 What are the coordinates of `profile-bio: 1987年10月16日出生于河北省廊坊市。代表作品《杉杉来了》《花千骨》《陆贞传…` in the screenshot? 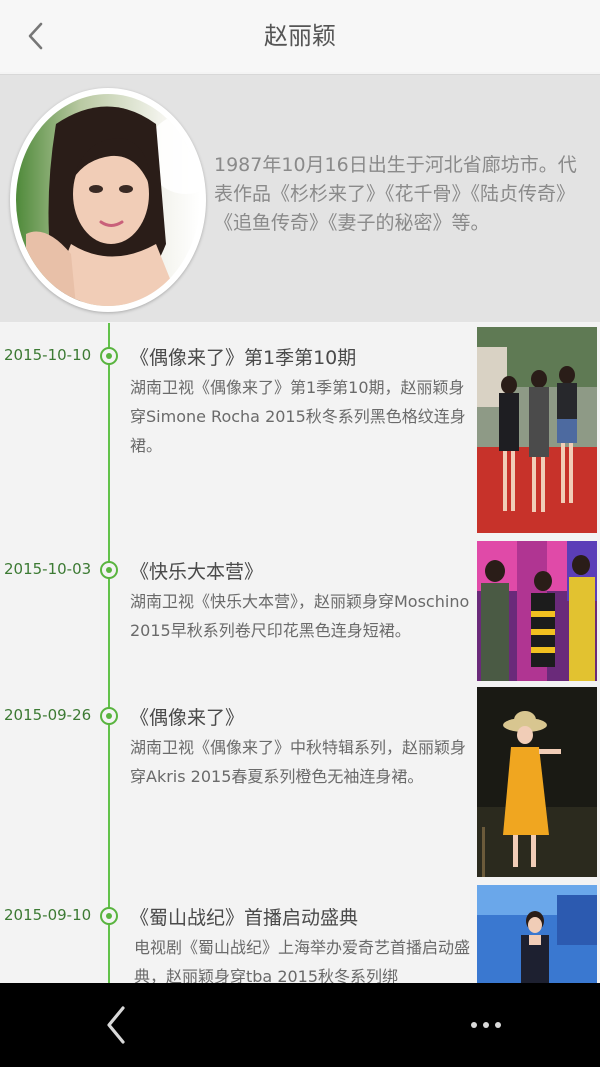 It's located at (395, 194).